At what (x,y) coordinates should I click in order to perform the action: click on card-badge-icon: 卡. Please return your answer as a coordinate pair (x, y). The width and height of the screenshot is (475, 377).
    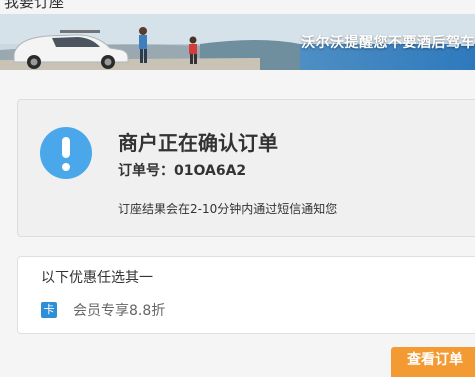
    Looking at the image, I should click on (49, 310).